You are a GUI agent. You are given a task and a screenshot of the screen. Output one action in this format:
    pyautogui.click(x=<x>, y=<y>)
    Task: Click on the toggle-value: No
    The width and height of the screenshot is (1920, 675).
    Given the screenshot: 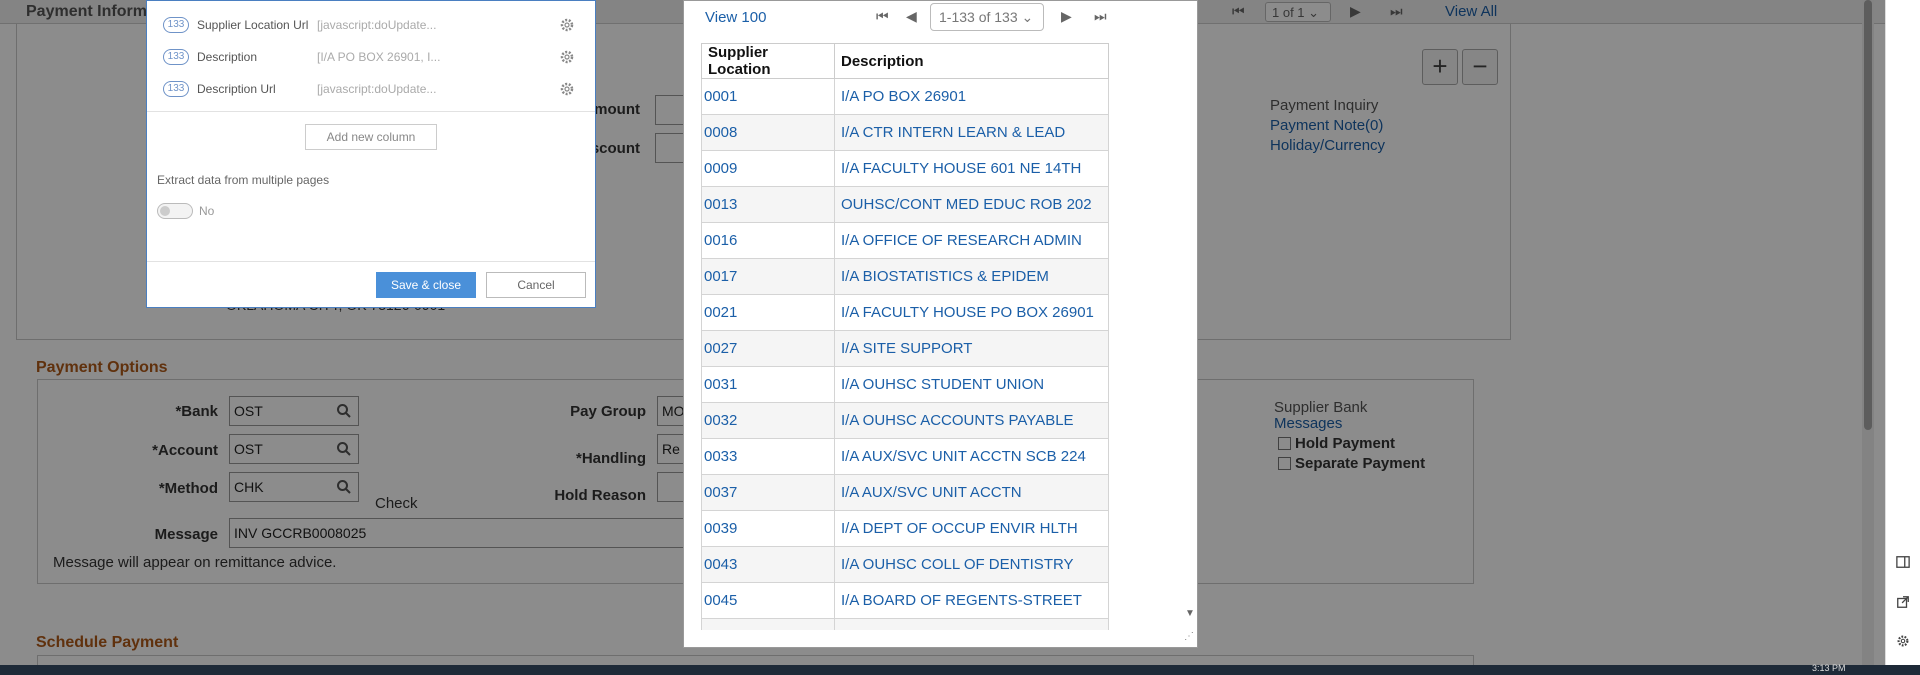 What is the action you would take?
    pyautogui.click(x=207, y=211)
    